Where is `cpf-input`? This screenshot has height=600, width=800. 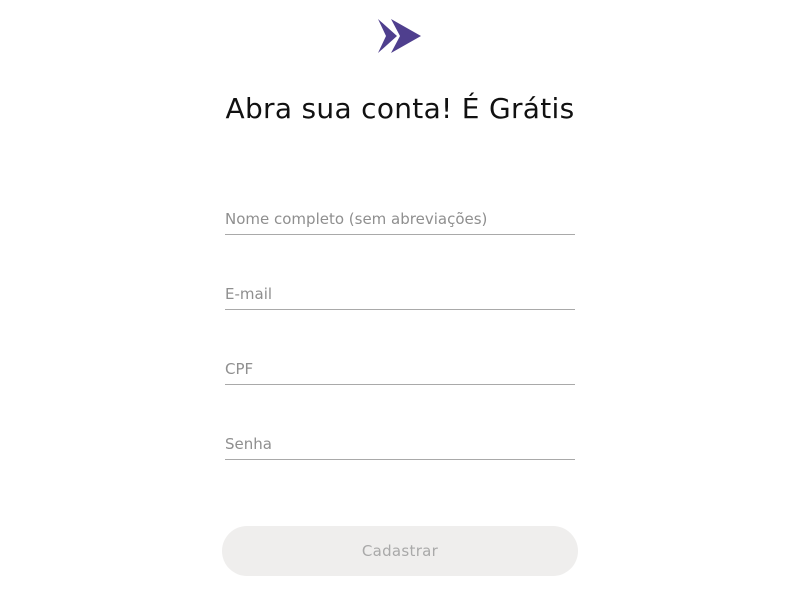 cpf-input is located at coordinates (400, 369).